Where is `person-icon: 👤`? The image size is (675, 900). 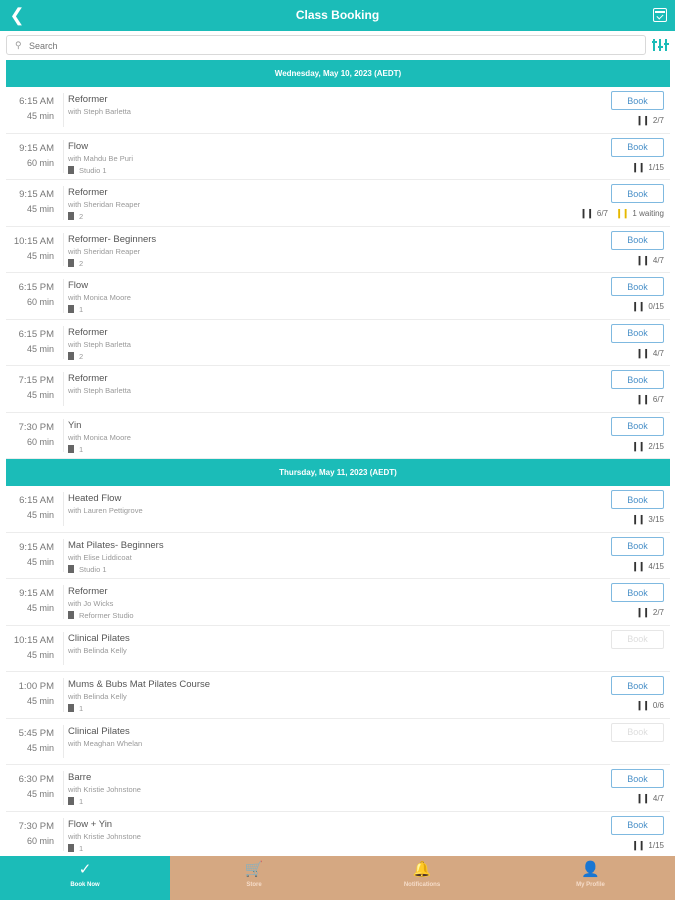
person-icon: 👤 is located at coordinates (590, 869).